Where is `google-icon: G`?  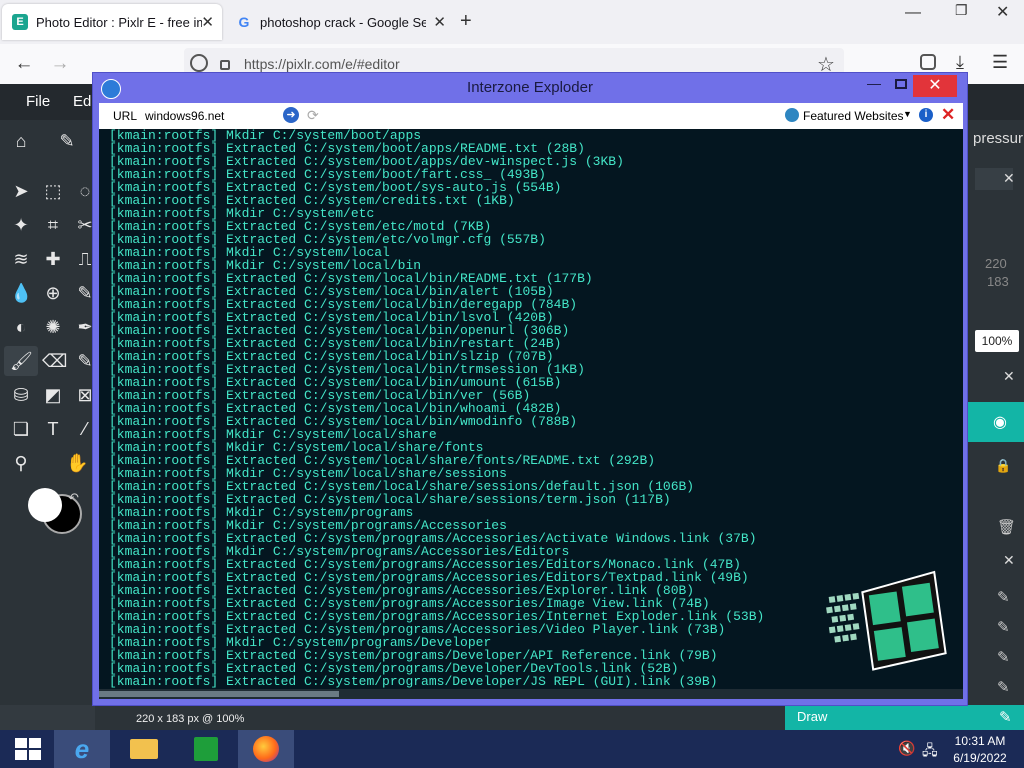 google-icon: G is located at coordinates (244, 22).